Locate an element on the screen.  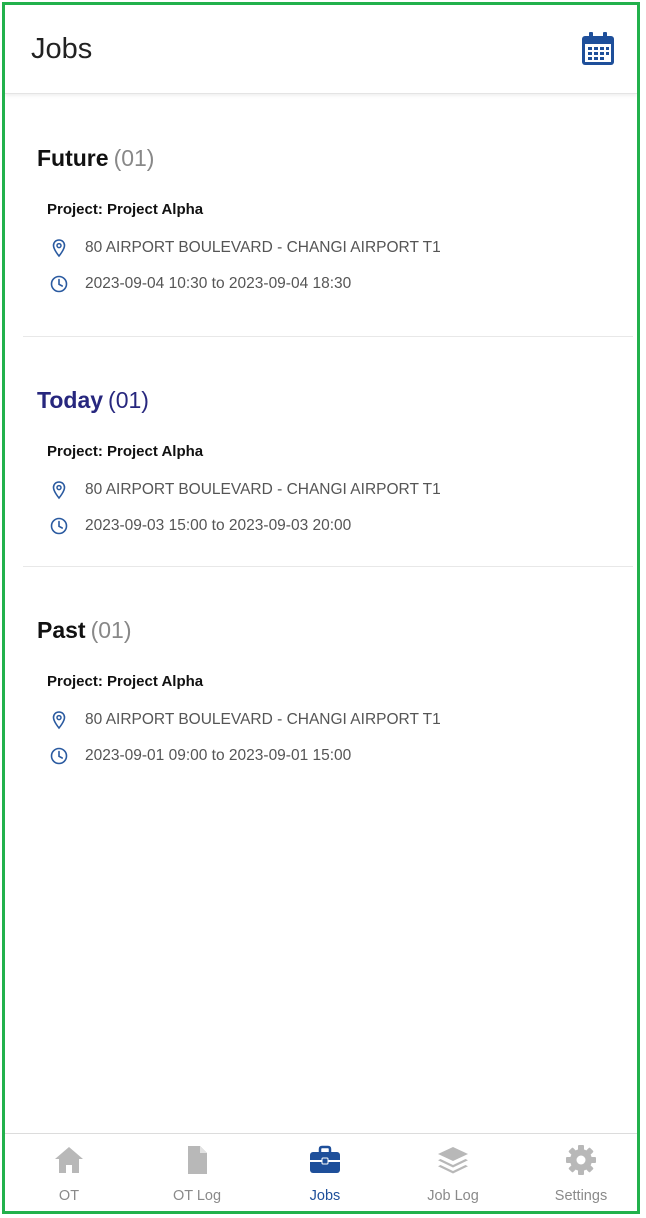
job-time: 2023-09-04 10:30 to 2023-09-04 18:30 is located at coordinates (218, 283).